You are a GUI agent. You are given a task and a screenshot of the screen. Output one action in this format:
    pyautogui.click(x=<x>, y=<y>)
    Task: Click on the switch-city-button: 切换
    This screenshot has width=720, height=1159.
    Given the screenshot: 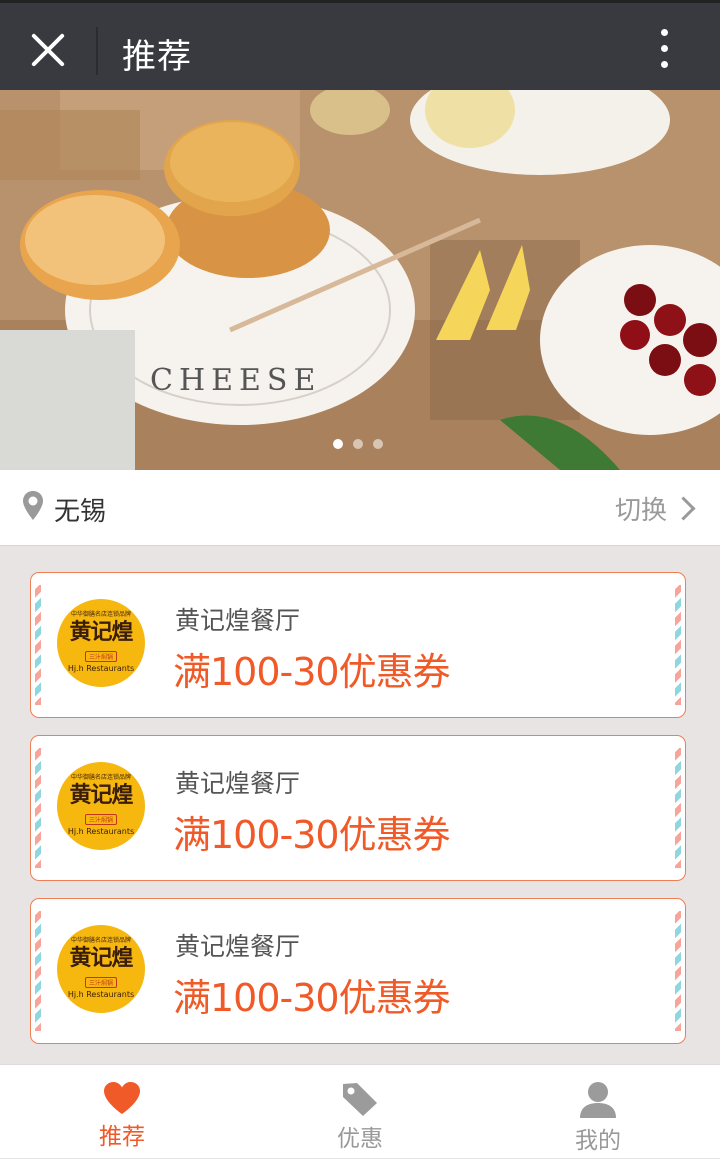 What is the action you would take?
    pyautogui.click(x=655, y=508)
    